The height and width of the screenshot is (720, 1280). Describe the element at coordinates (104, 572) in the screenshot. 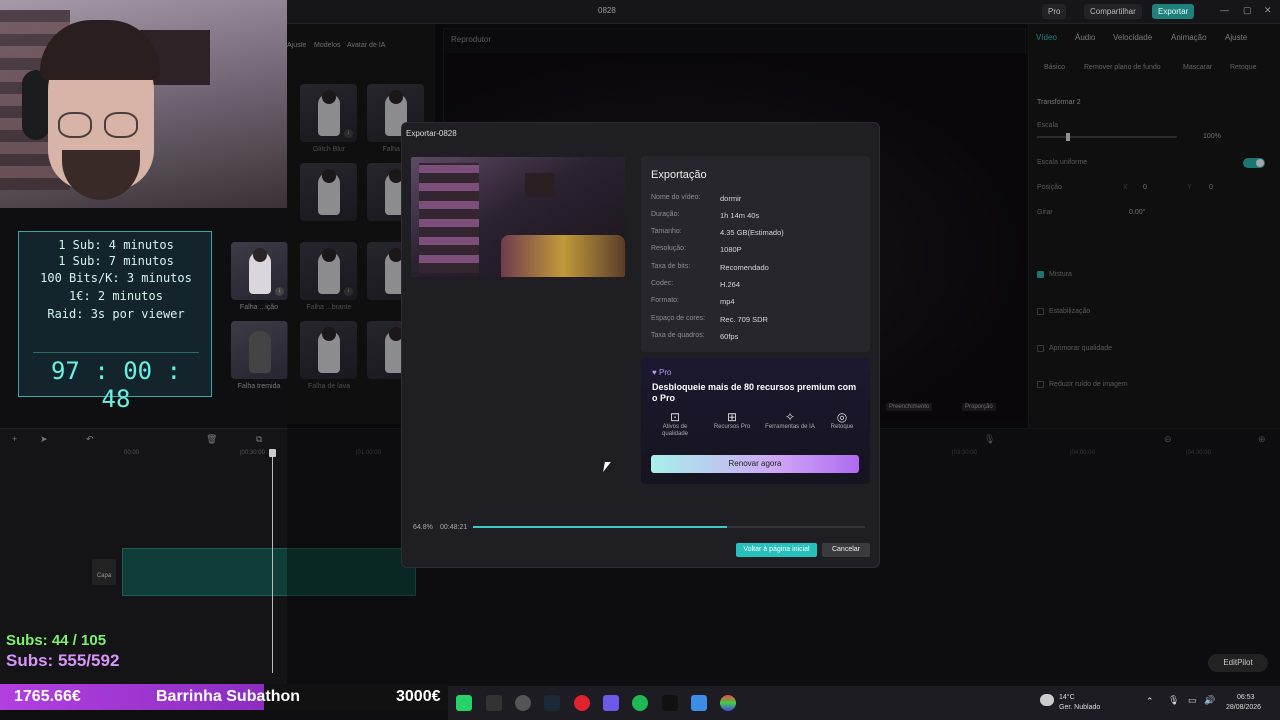

I see `cover-button: Capa` at that location.